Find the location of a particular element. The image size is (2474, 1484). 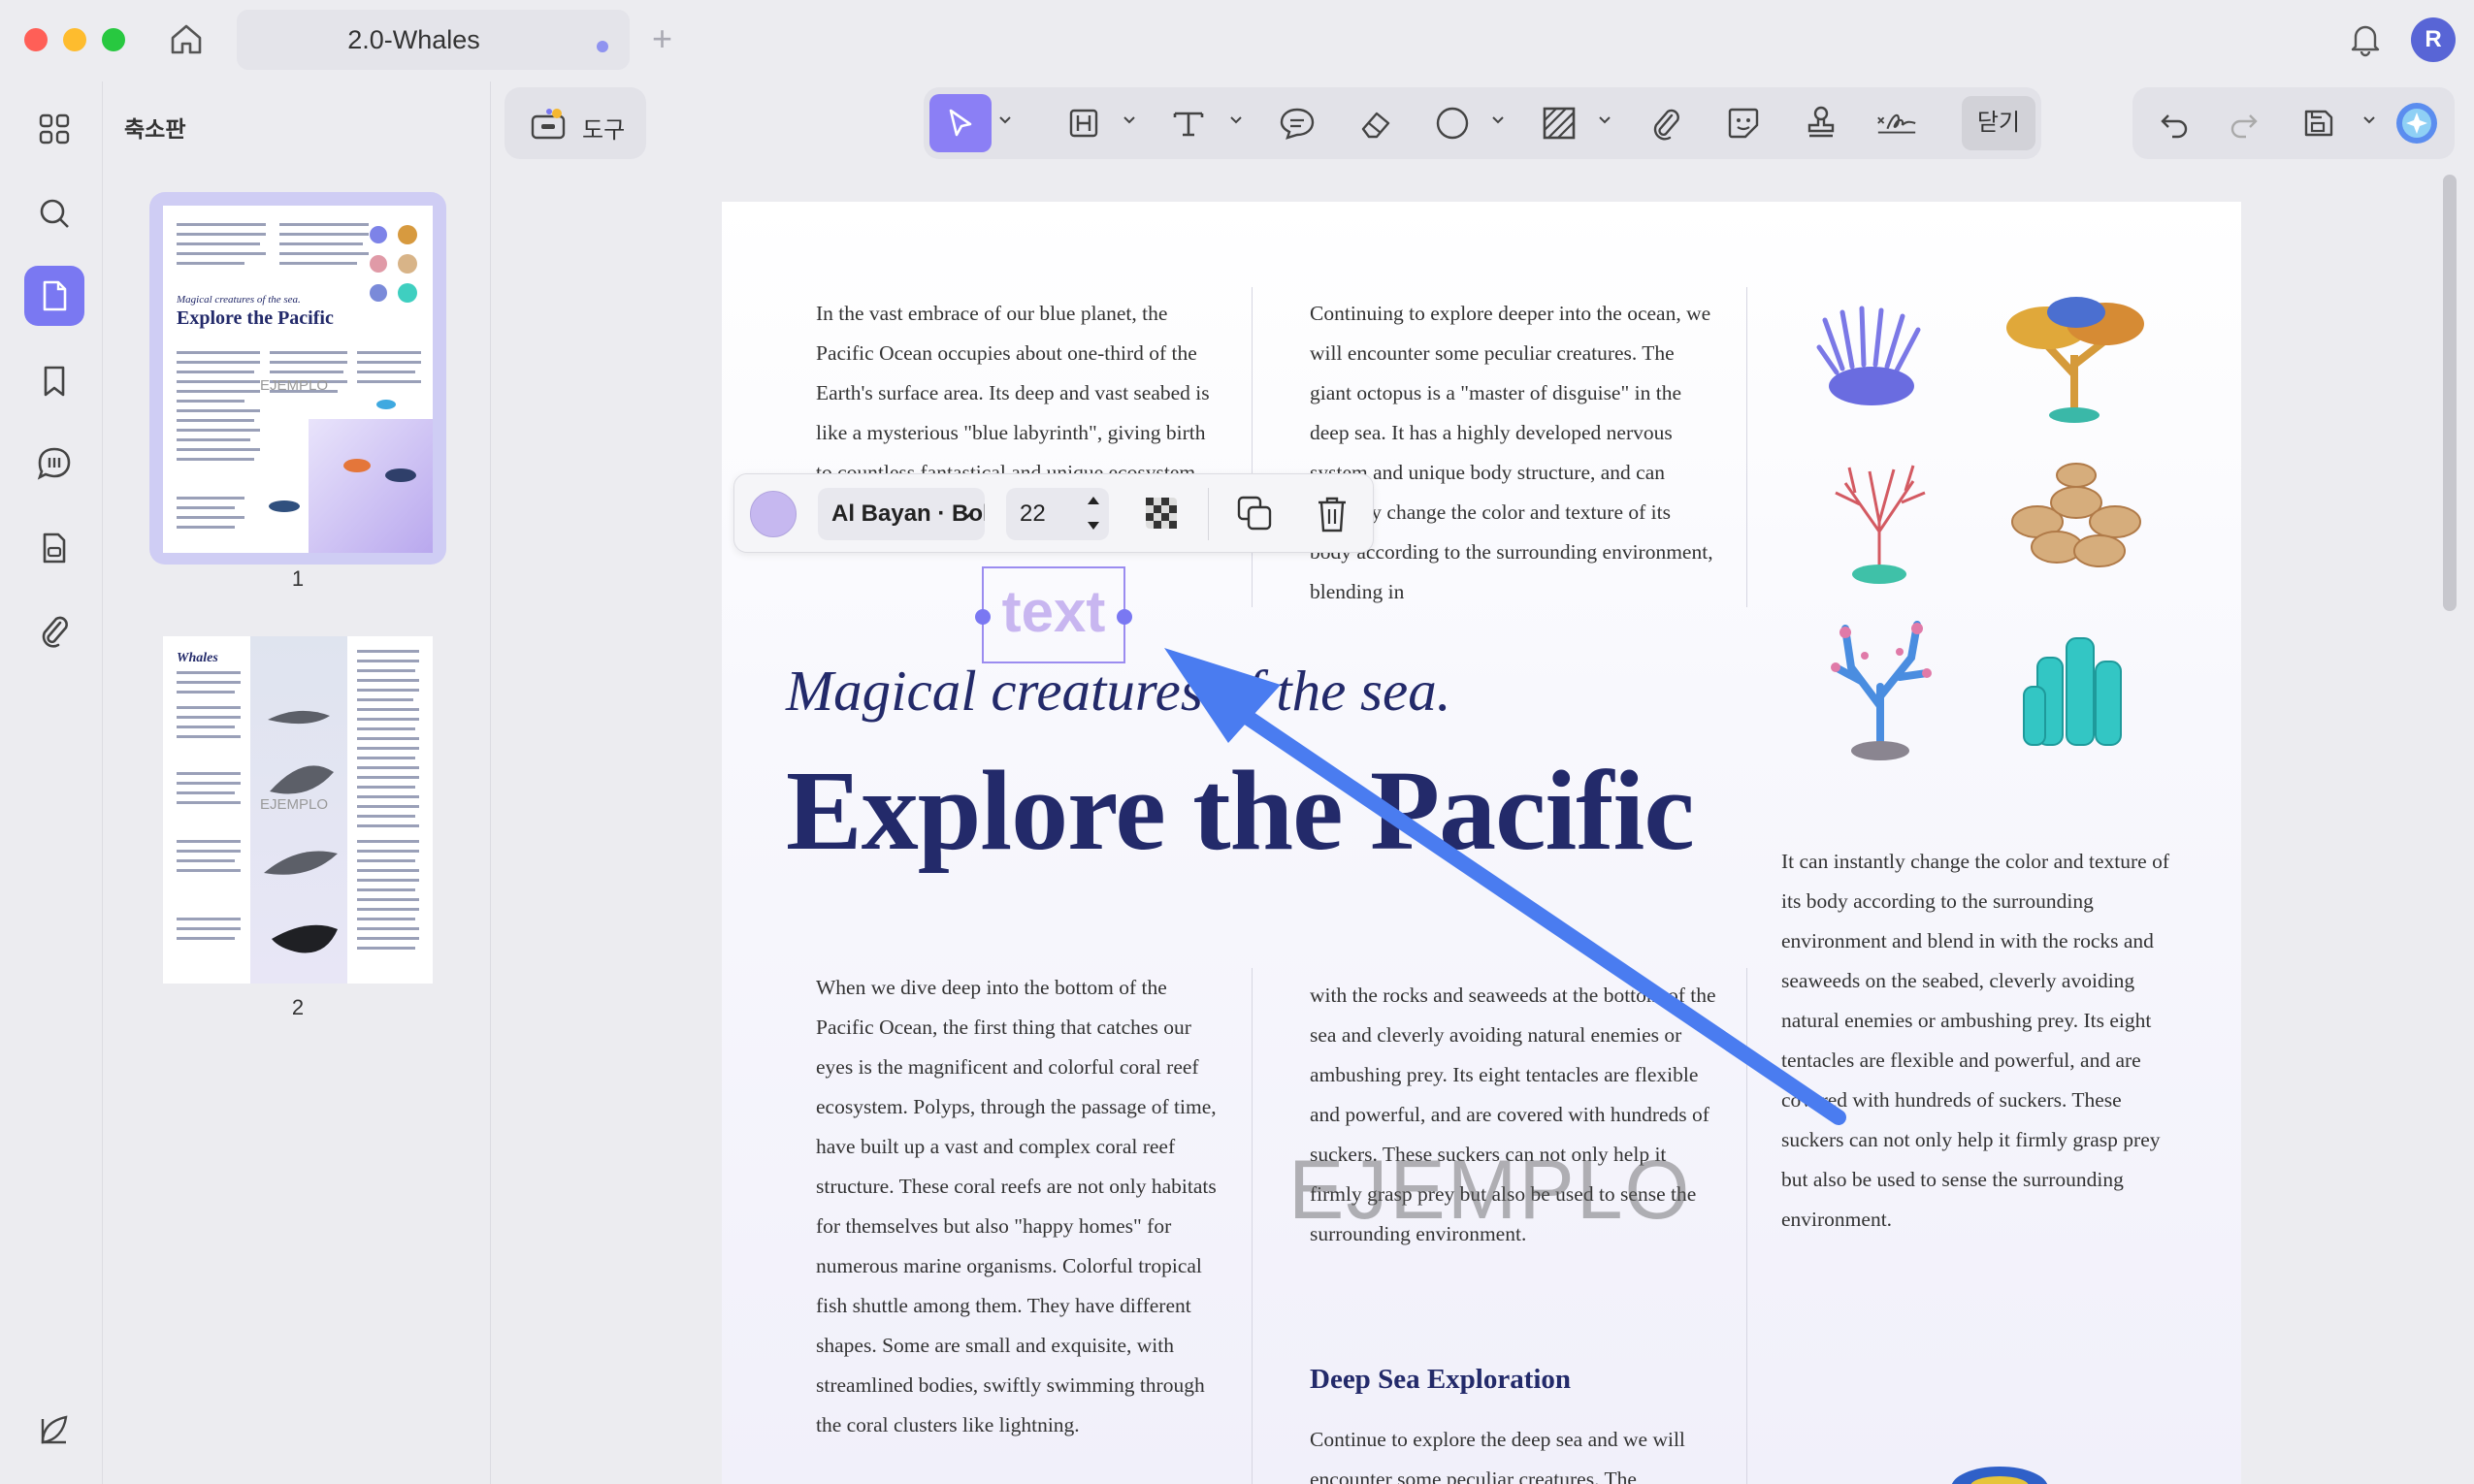

annotation-toolbar: 닫기 is located at coordinates (1482, 123).